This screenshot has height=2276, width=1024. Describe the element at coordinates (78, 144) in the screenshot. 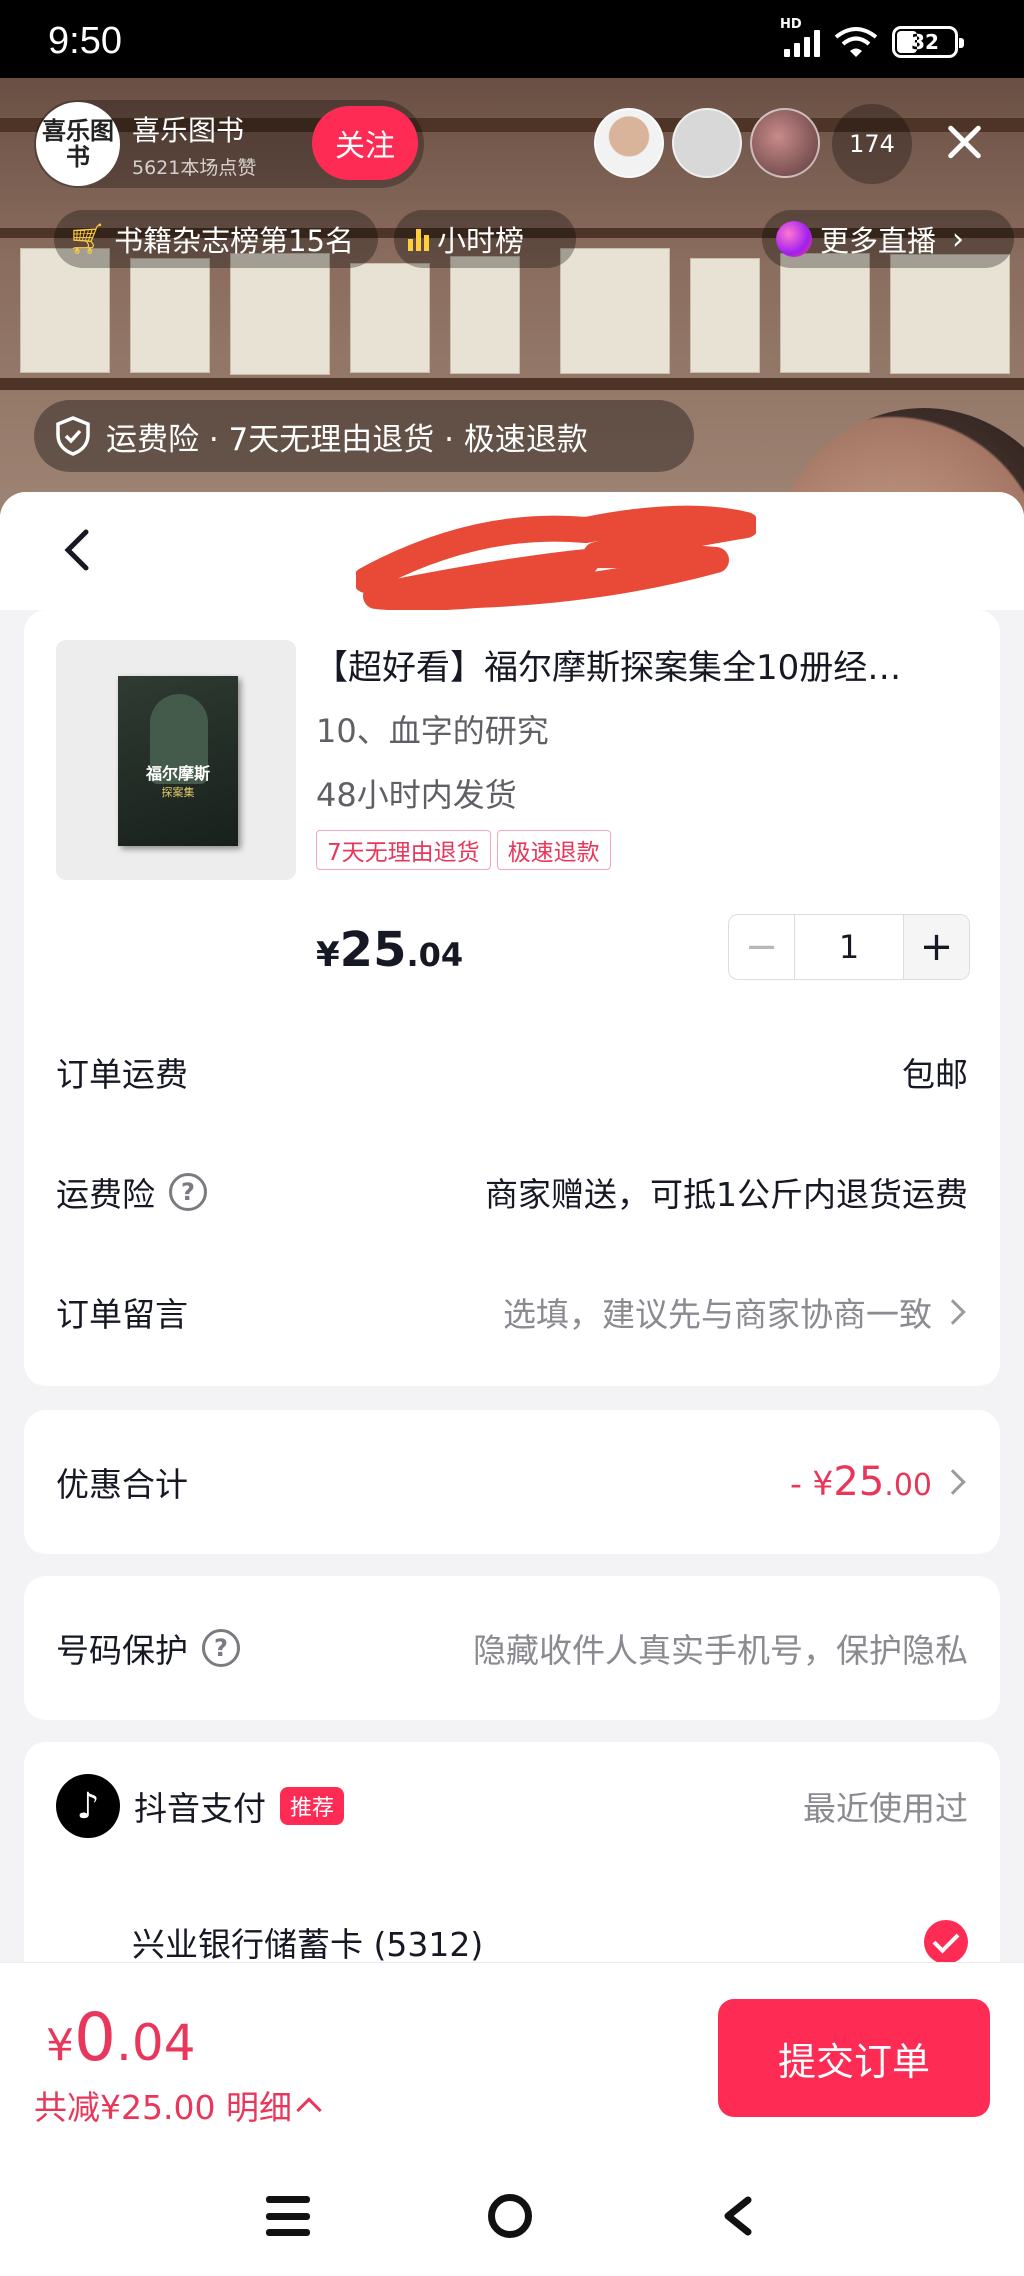

I see `streamer-avatar: 喜乐图书` at that location.